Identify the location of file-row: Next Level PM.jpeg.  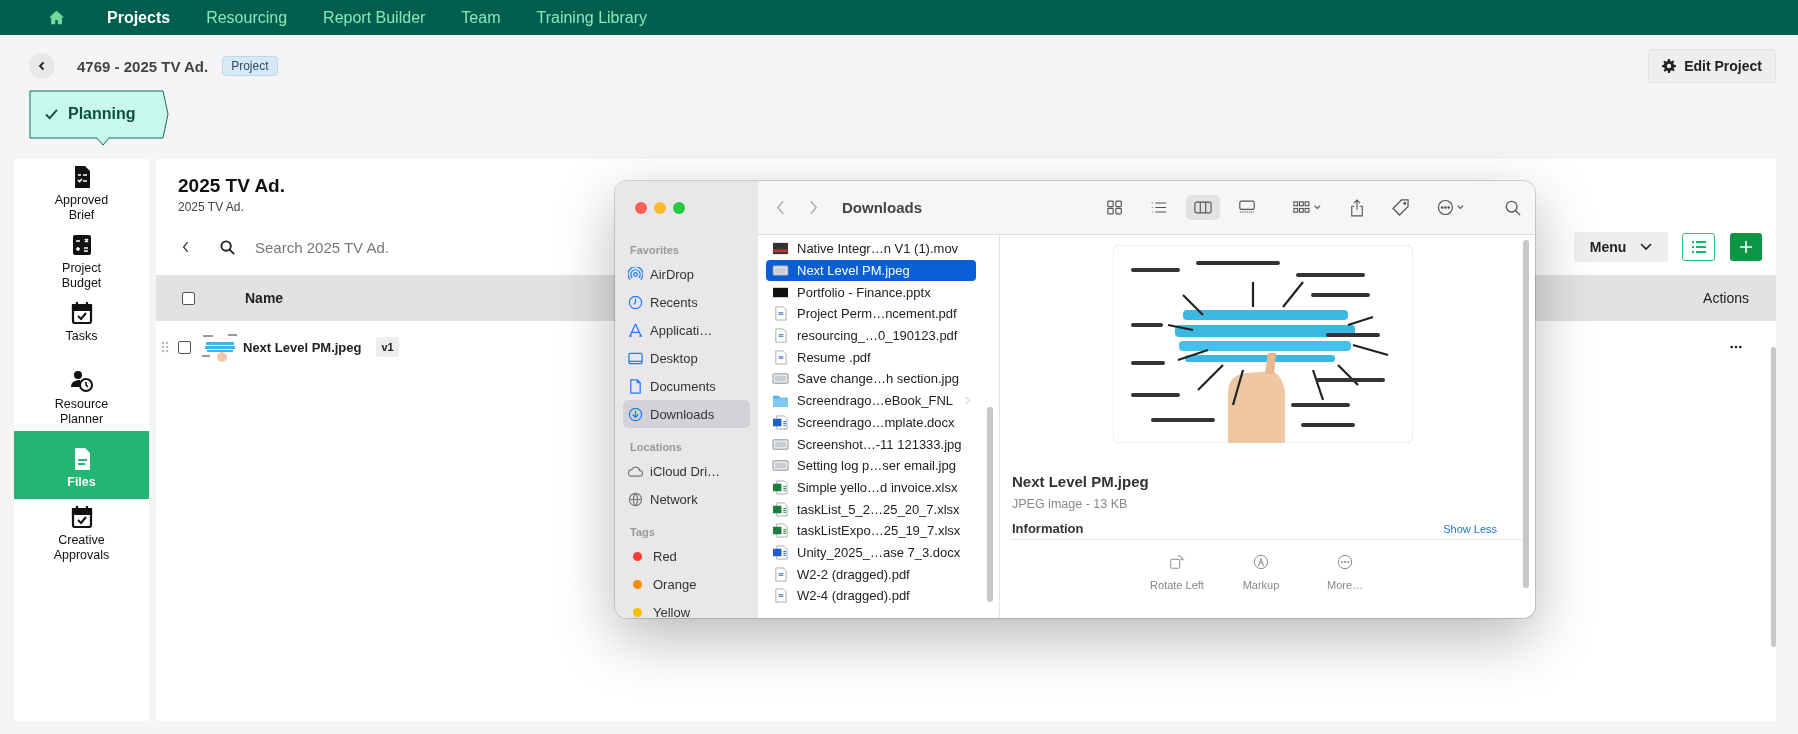
(871, 270).